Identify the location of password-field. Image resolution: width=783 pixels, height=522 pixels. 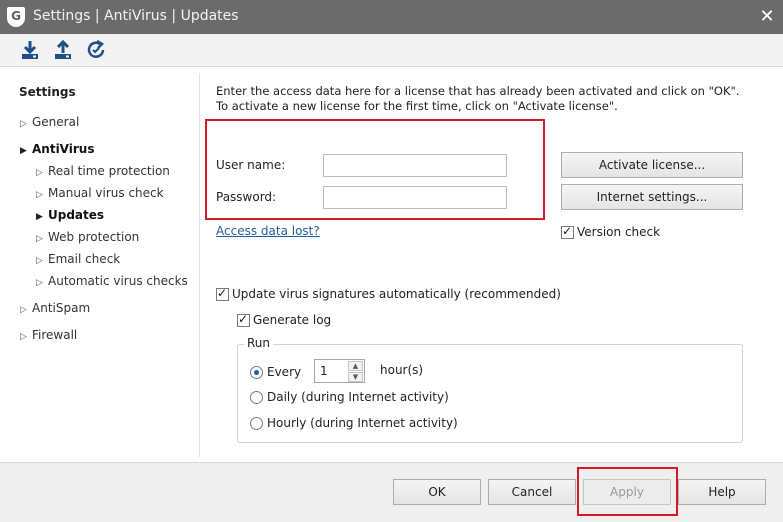
(415, 197).